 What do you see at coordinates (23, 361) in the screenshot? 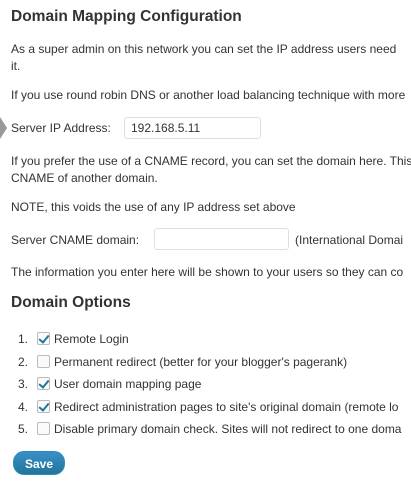
I see `option-number: 2.` at bounding box center [23, 361].